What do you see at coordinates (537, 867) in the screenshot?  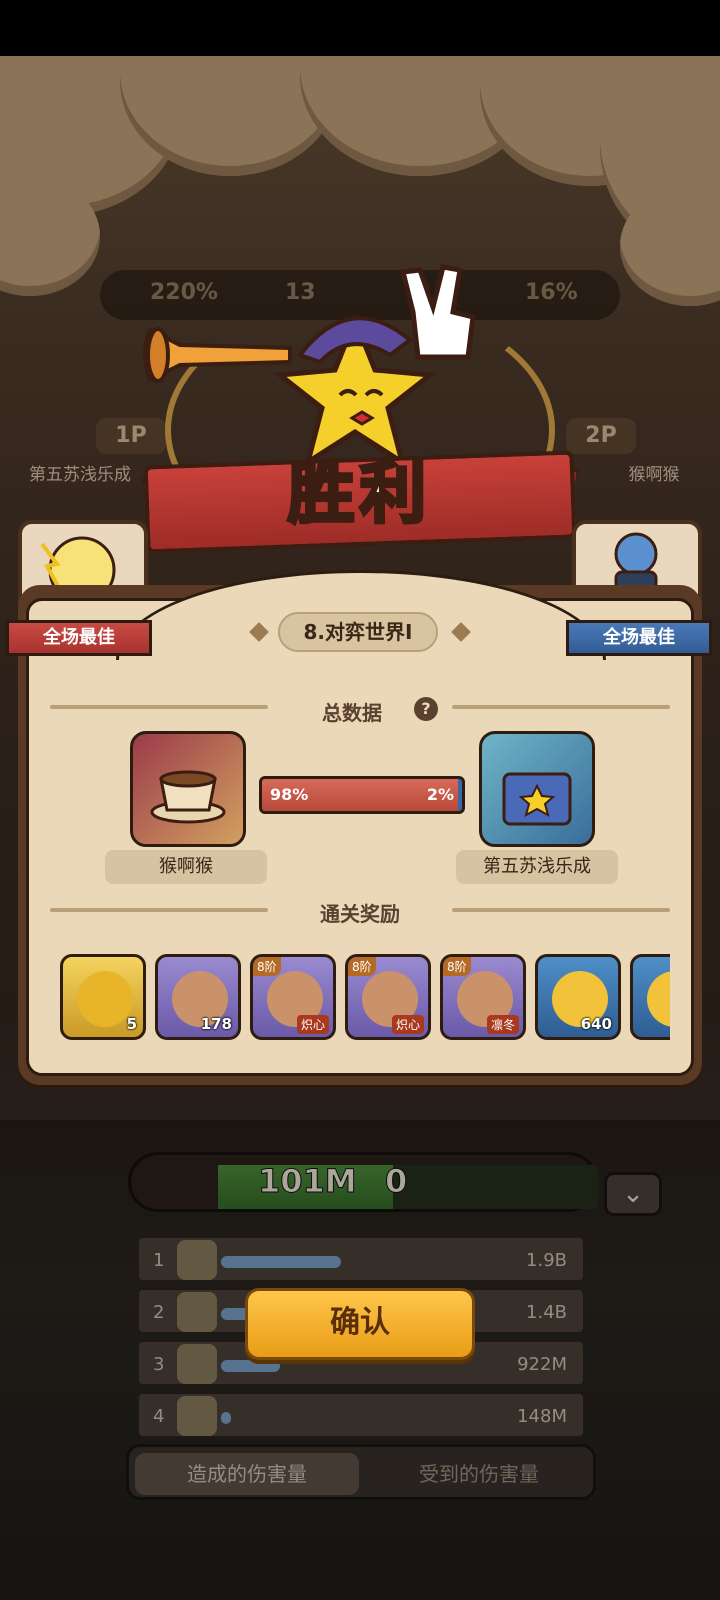 I see `right-player-name: 第五苏浅乐成` at bounding box center [537, 867].